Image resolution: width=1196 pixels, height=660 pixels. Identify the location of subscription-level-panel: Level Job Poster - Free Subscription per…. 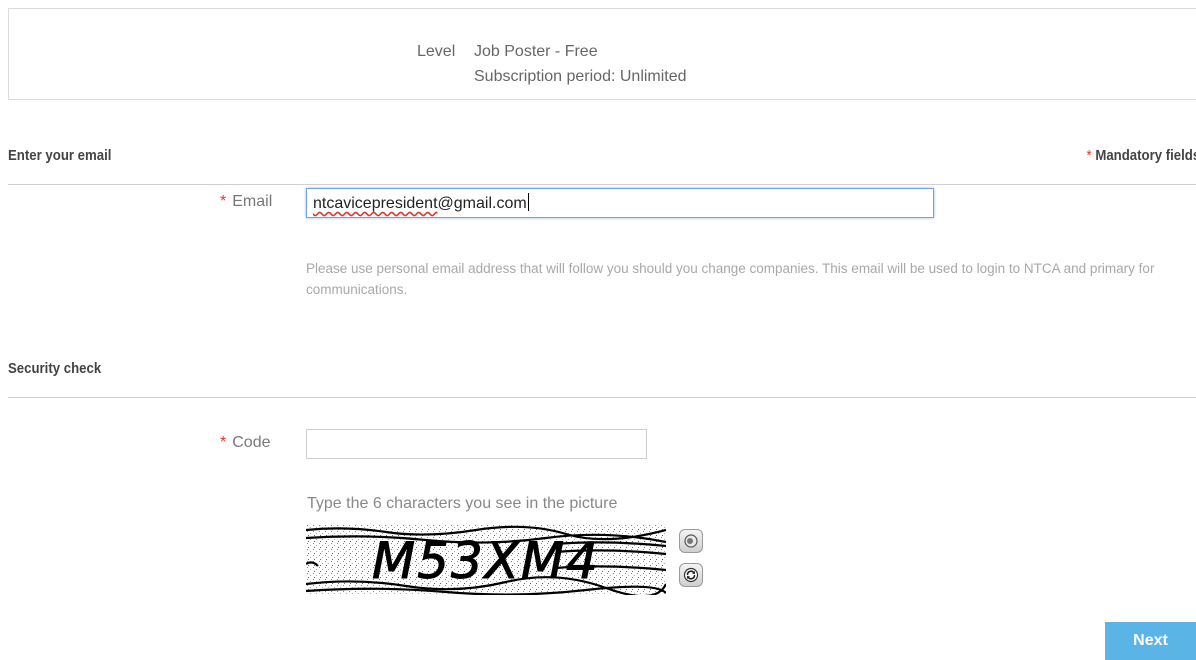
(602, 54).